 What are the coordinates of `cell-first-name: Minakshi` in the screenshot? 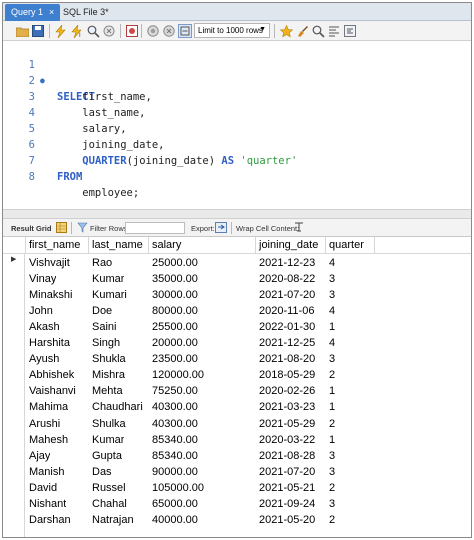 It's located at (50, 295).